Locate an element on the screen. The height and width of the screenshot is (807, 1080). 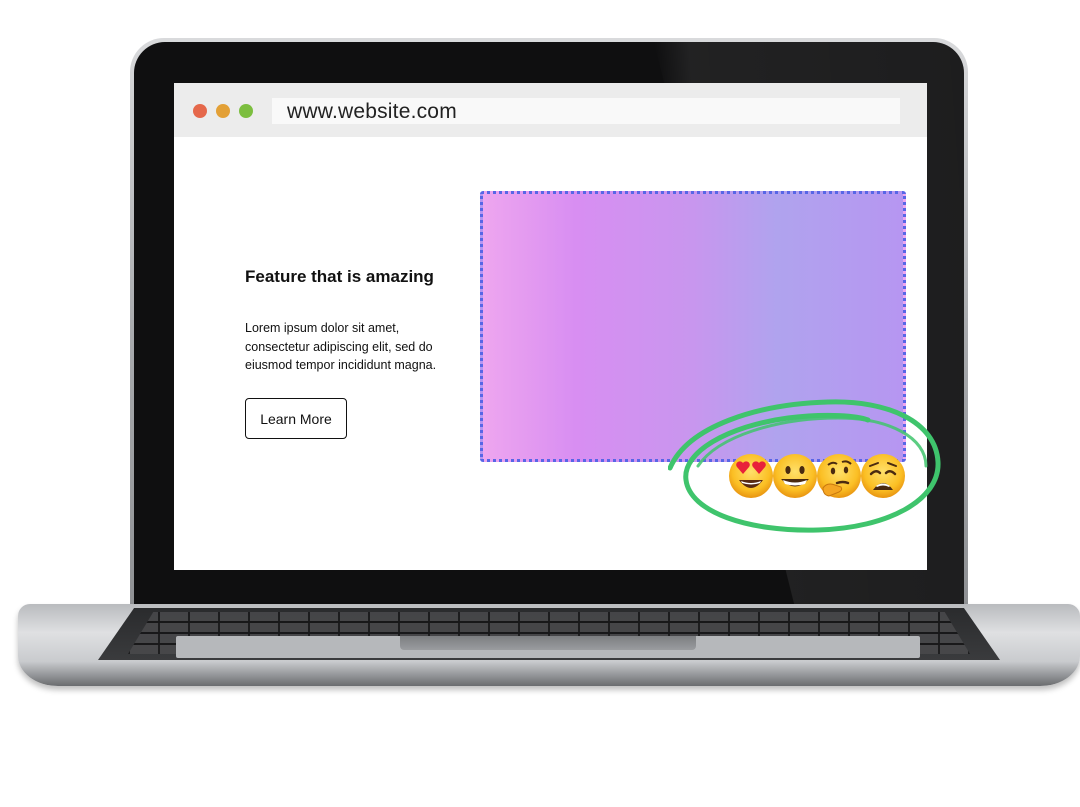
heart-eyes-emoji-icon is located at coordinates (751, 476).